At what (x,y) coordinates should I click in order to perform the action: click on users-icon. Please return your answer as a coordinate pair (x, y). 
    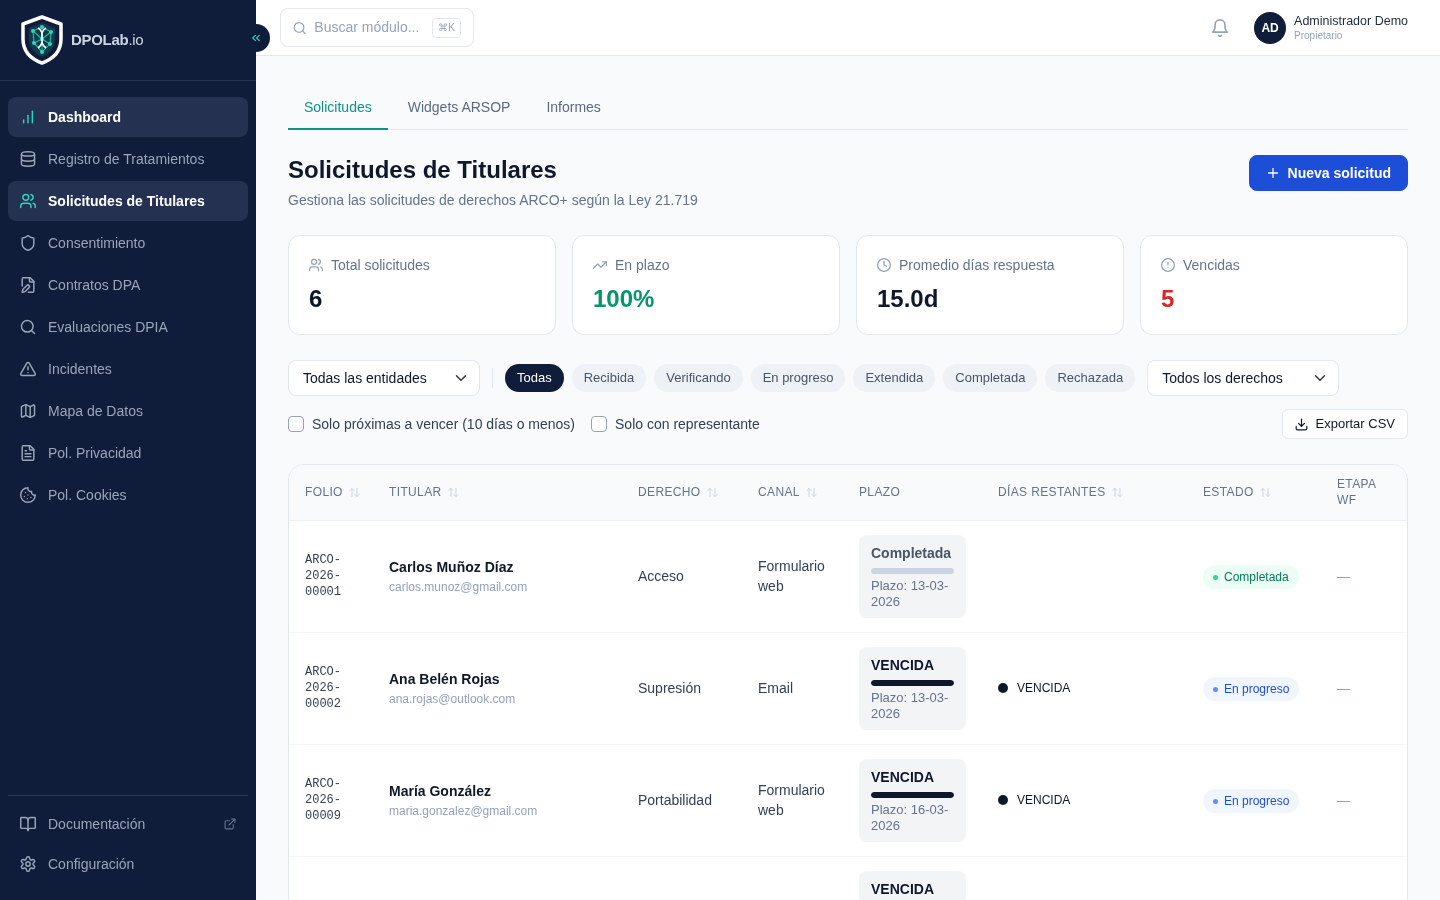
    Looking at the image, I should click on (316, 265).